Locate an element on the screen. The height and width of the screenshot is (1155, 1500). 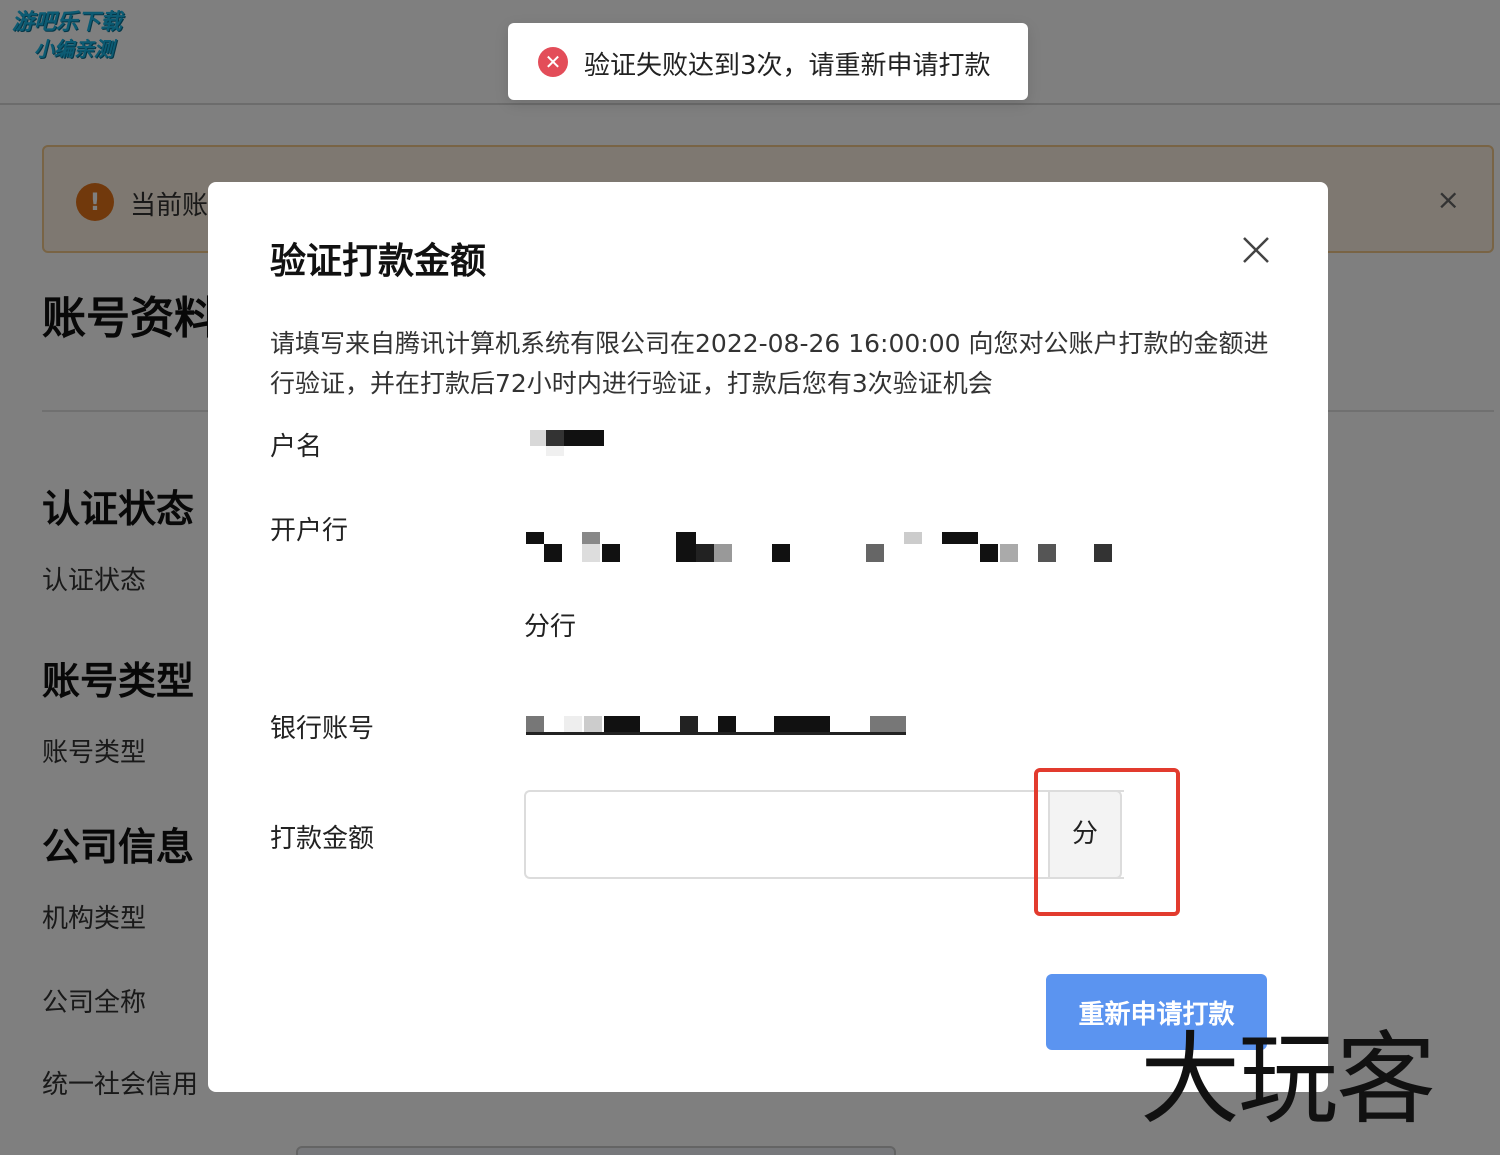
account-name-redacted is located at coordinates (569, 444).